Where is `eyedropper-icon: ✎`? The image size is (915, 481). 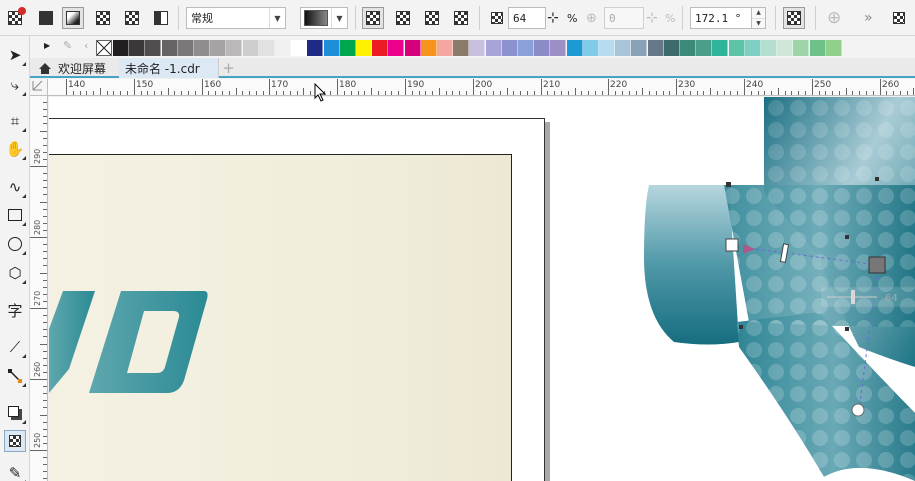
eyedropper-icon: ✎ is located at coordinates (67, 45).